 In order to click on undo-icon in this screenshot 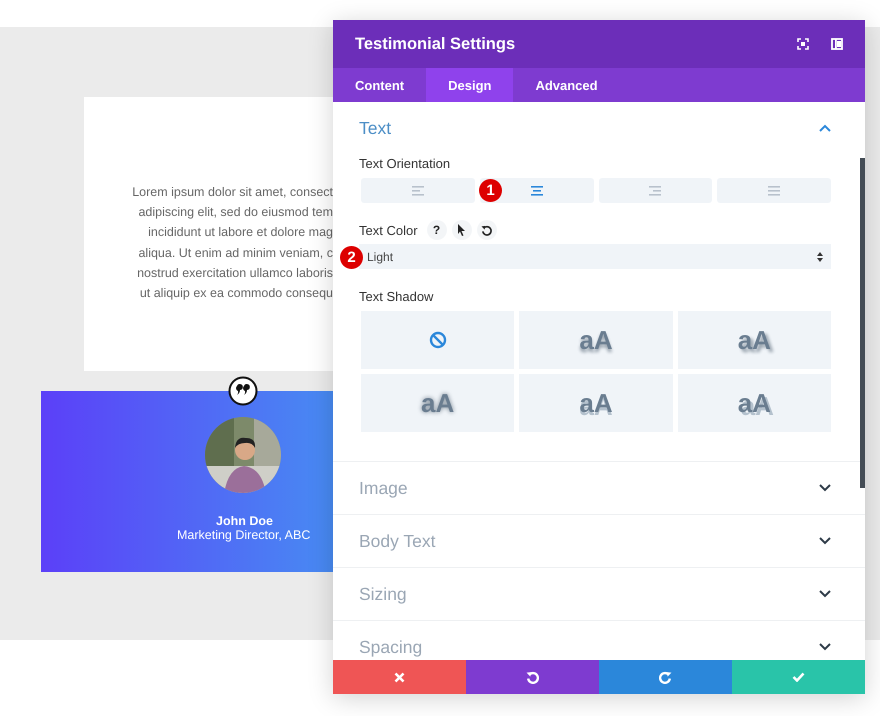, I will do `click(532, 677)`.